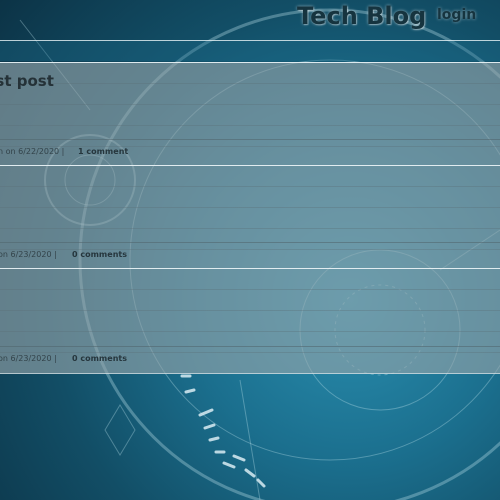 The image size is (500, 500). I want to click on login-link: login, so click(456, 15).